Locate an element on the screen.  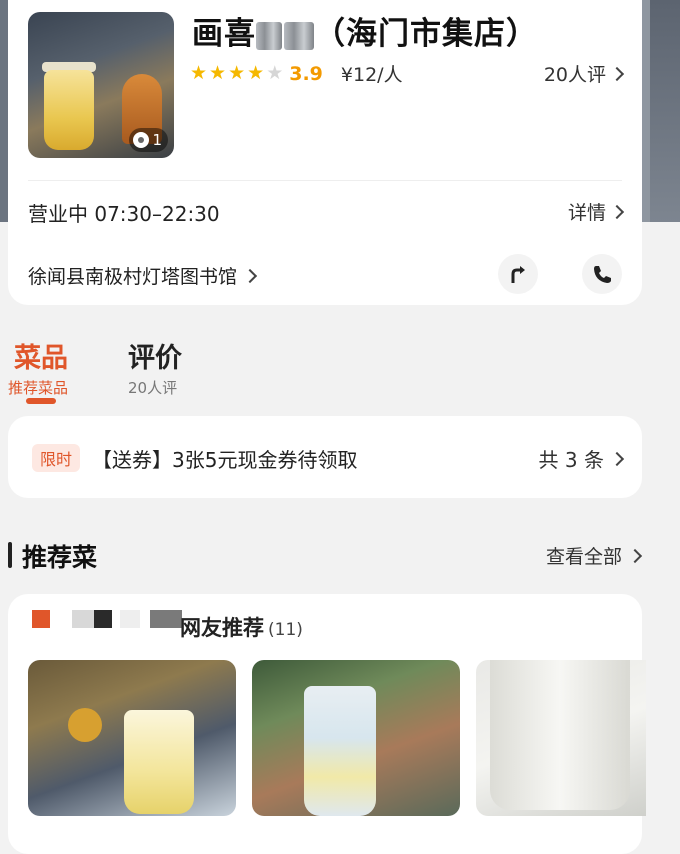
camera-icon is located at coordinates (141, 140).